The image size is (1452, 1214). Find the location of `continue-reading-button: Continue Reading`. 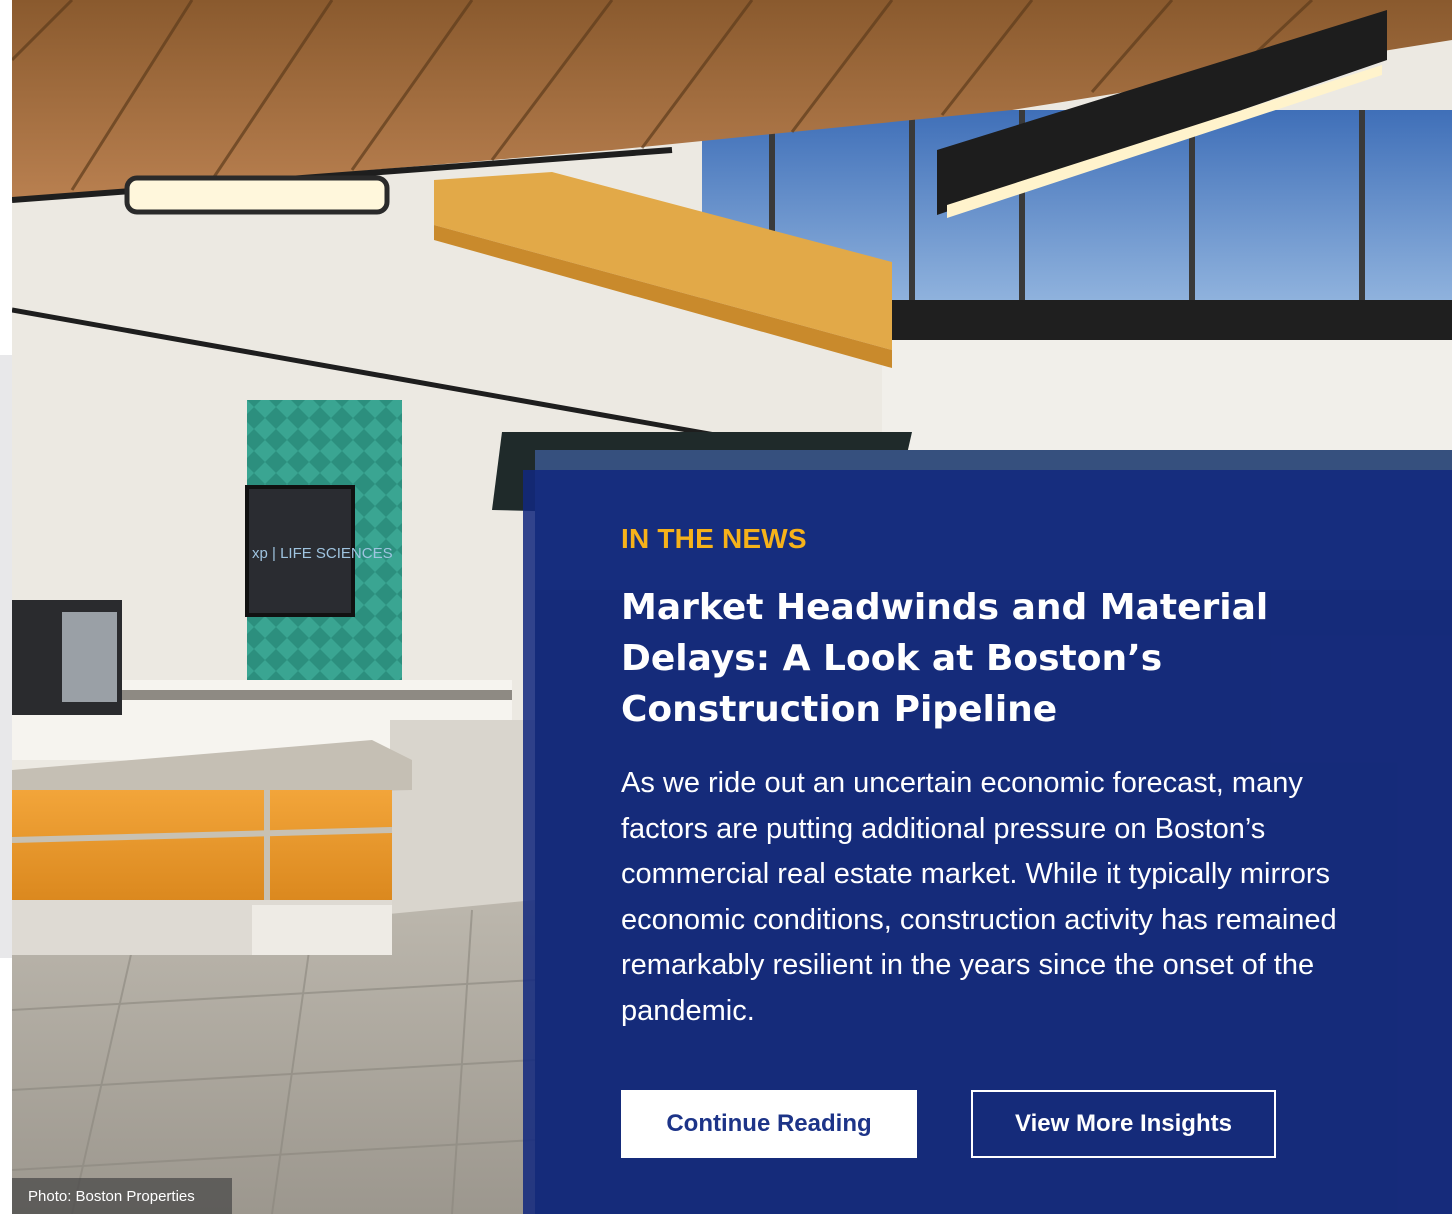

continue-reading-button: Continue Reading is located at coordinates (769, 1124).